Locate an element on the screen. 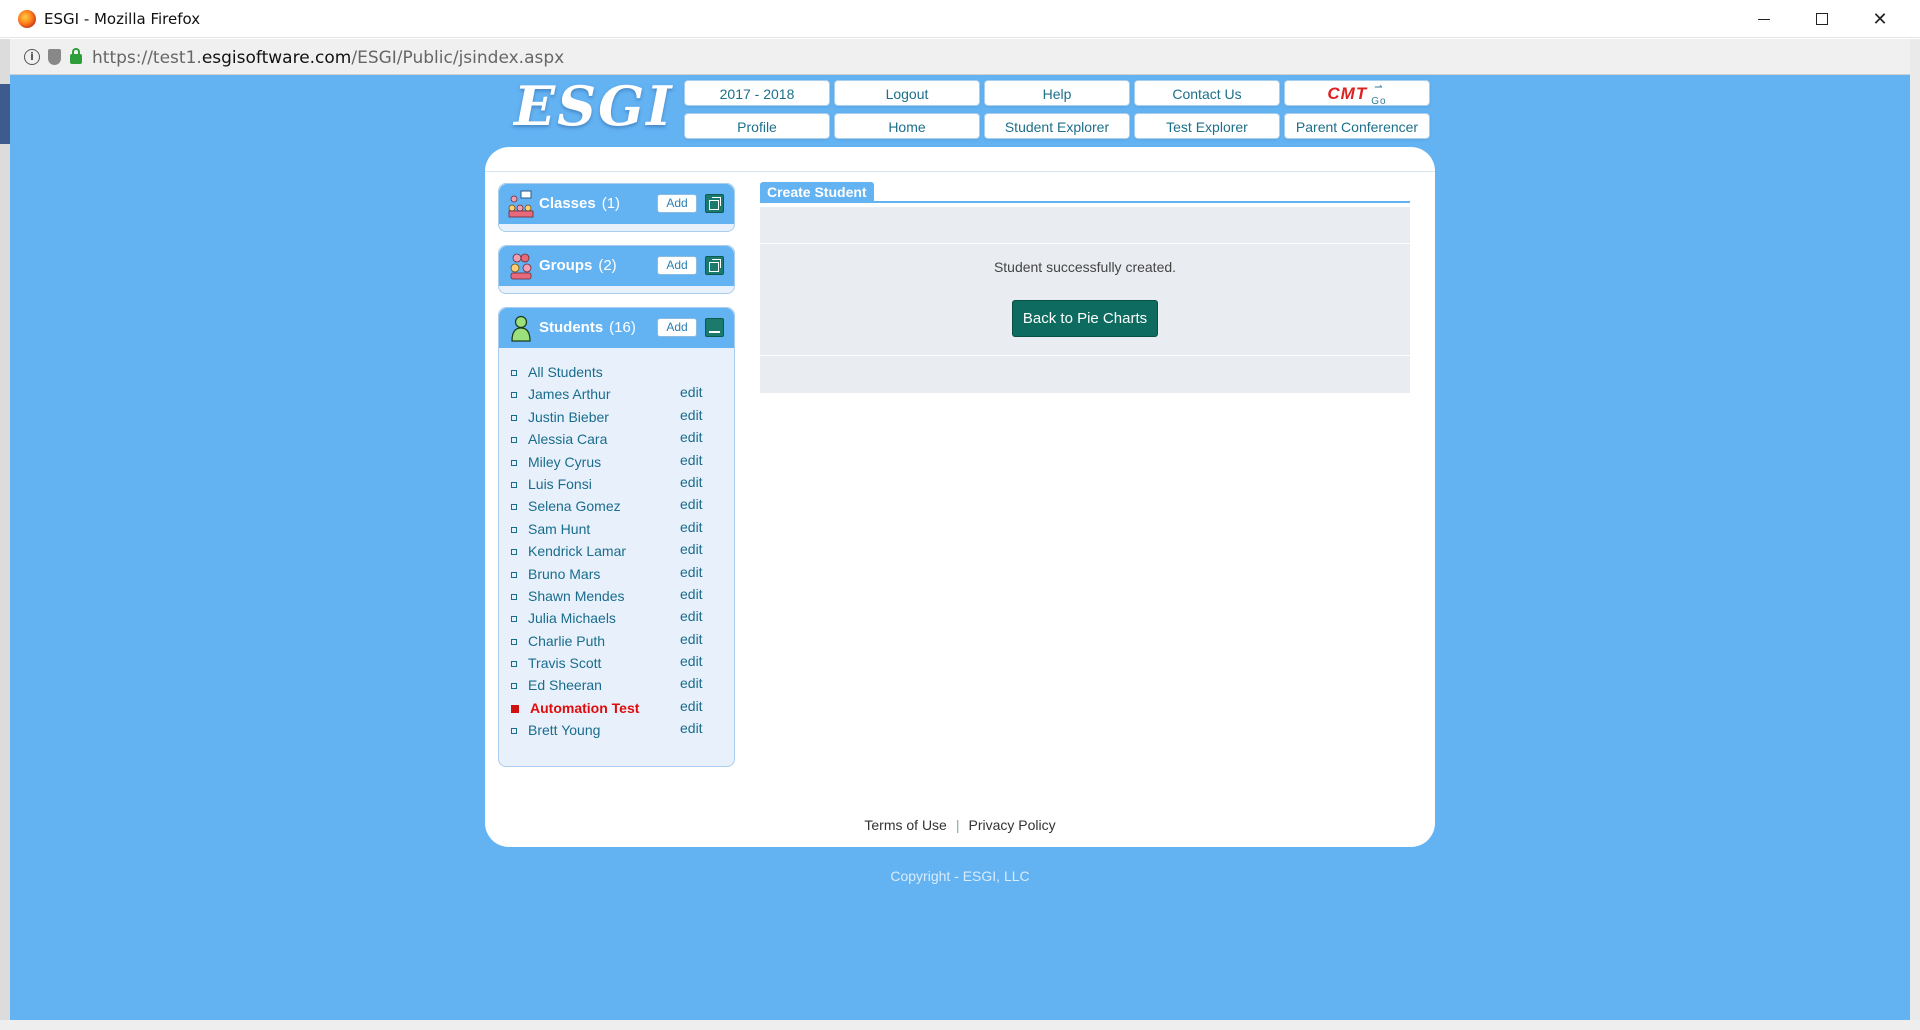 This screenshot has height=1030, width=1920. expand-groups-icon is located at coordinates (714, 265).